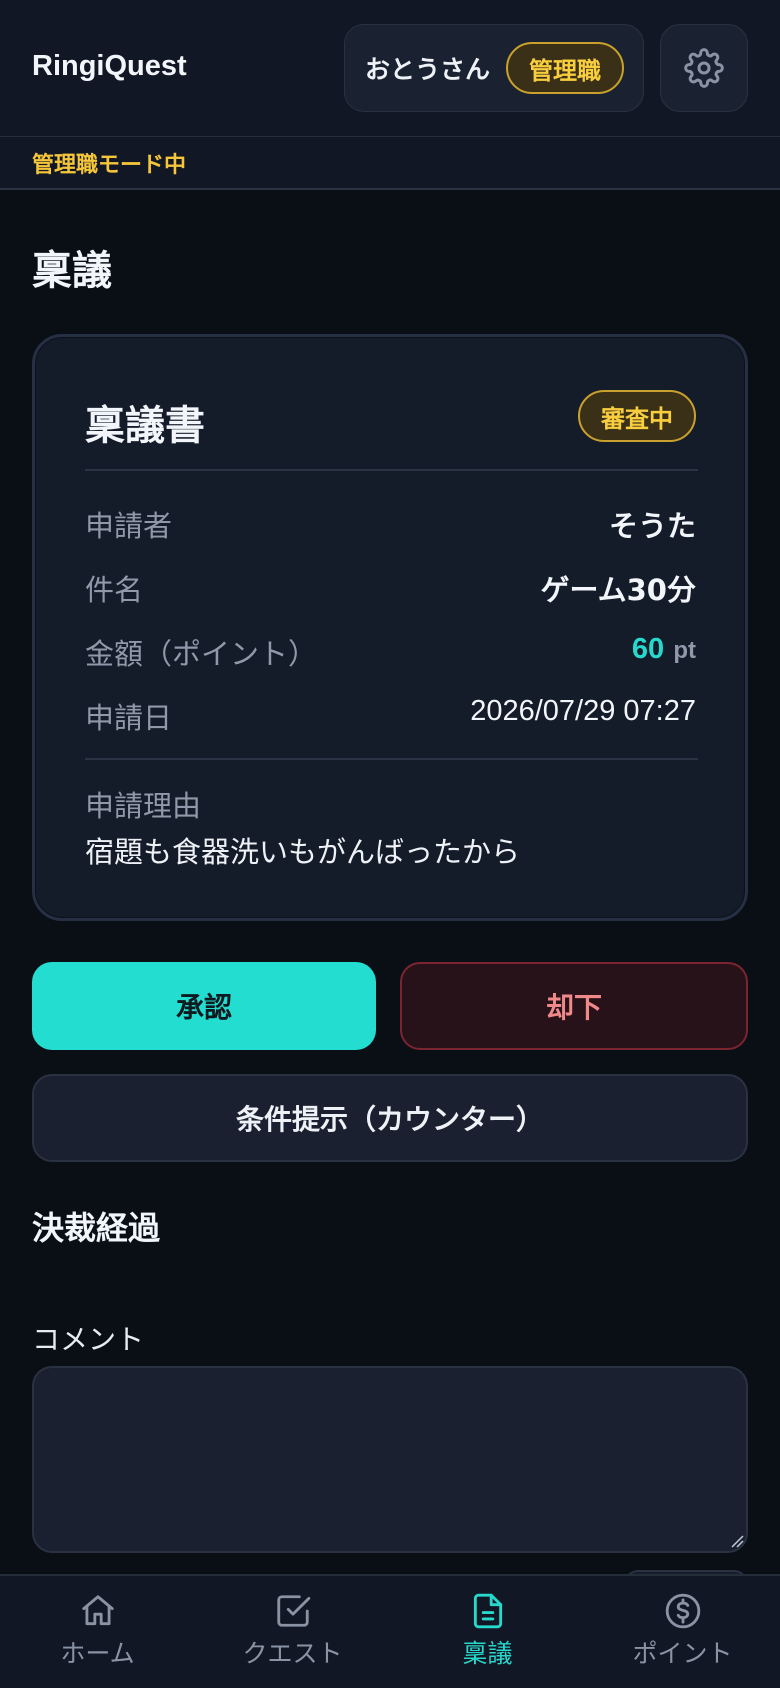  What do you see at coordinates (487, 1653) in the screenshot?
I see `nav-label: 稟議` at bounding box center [487, 1653].